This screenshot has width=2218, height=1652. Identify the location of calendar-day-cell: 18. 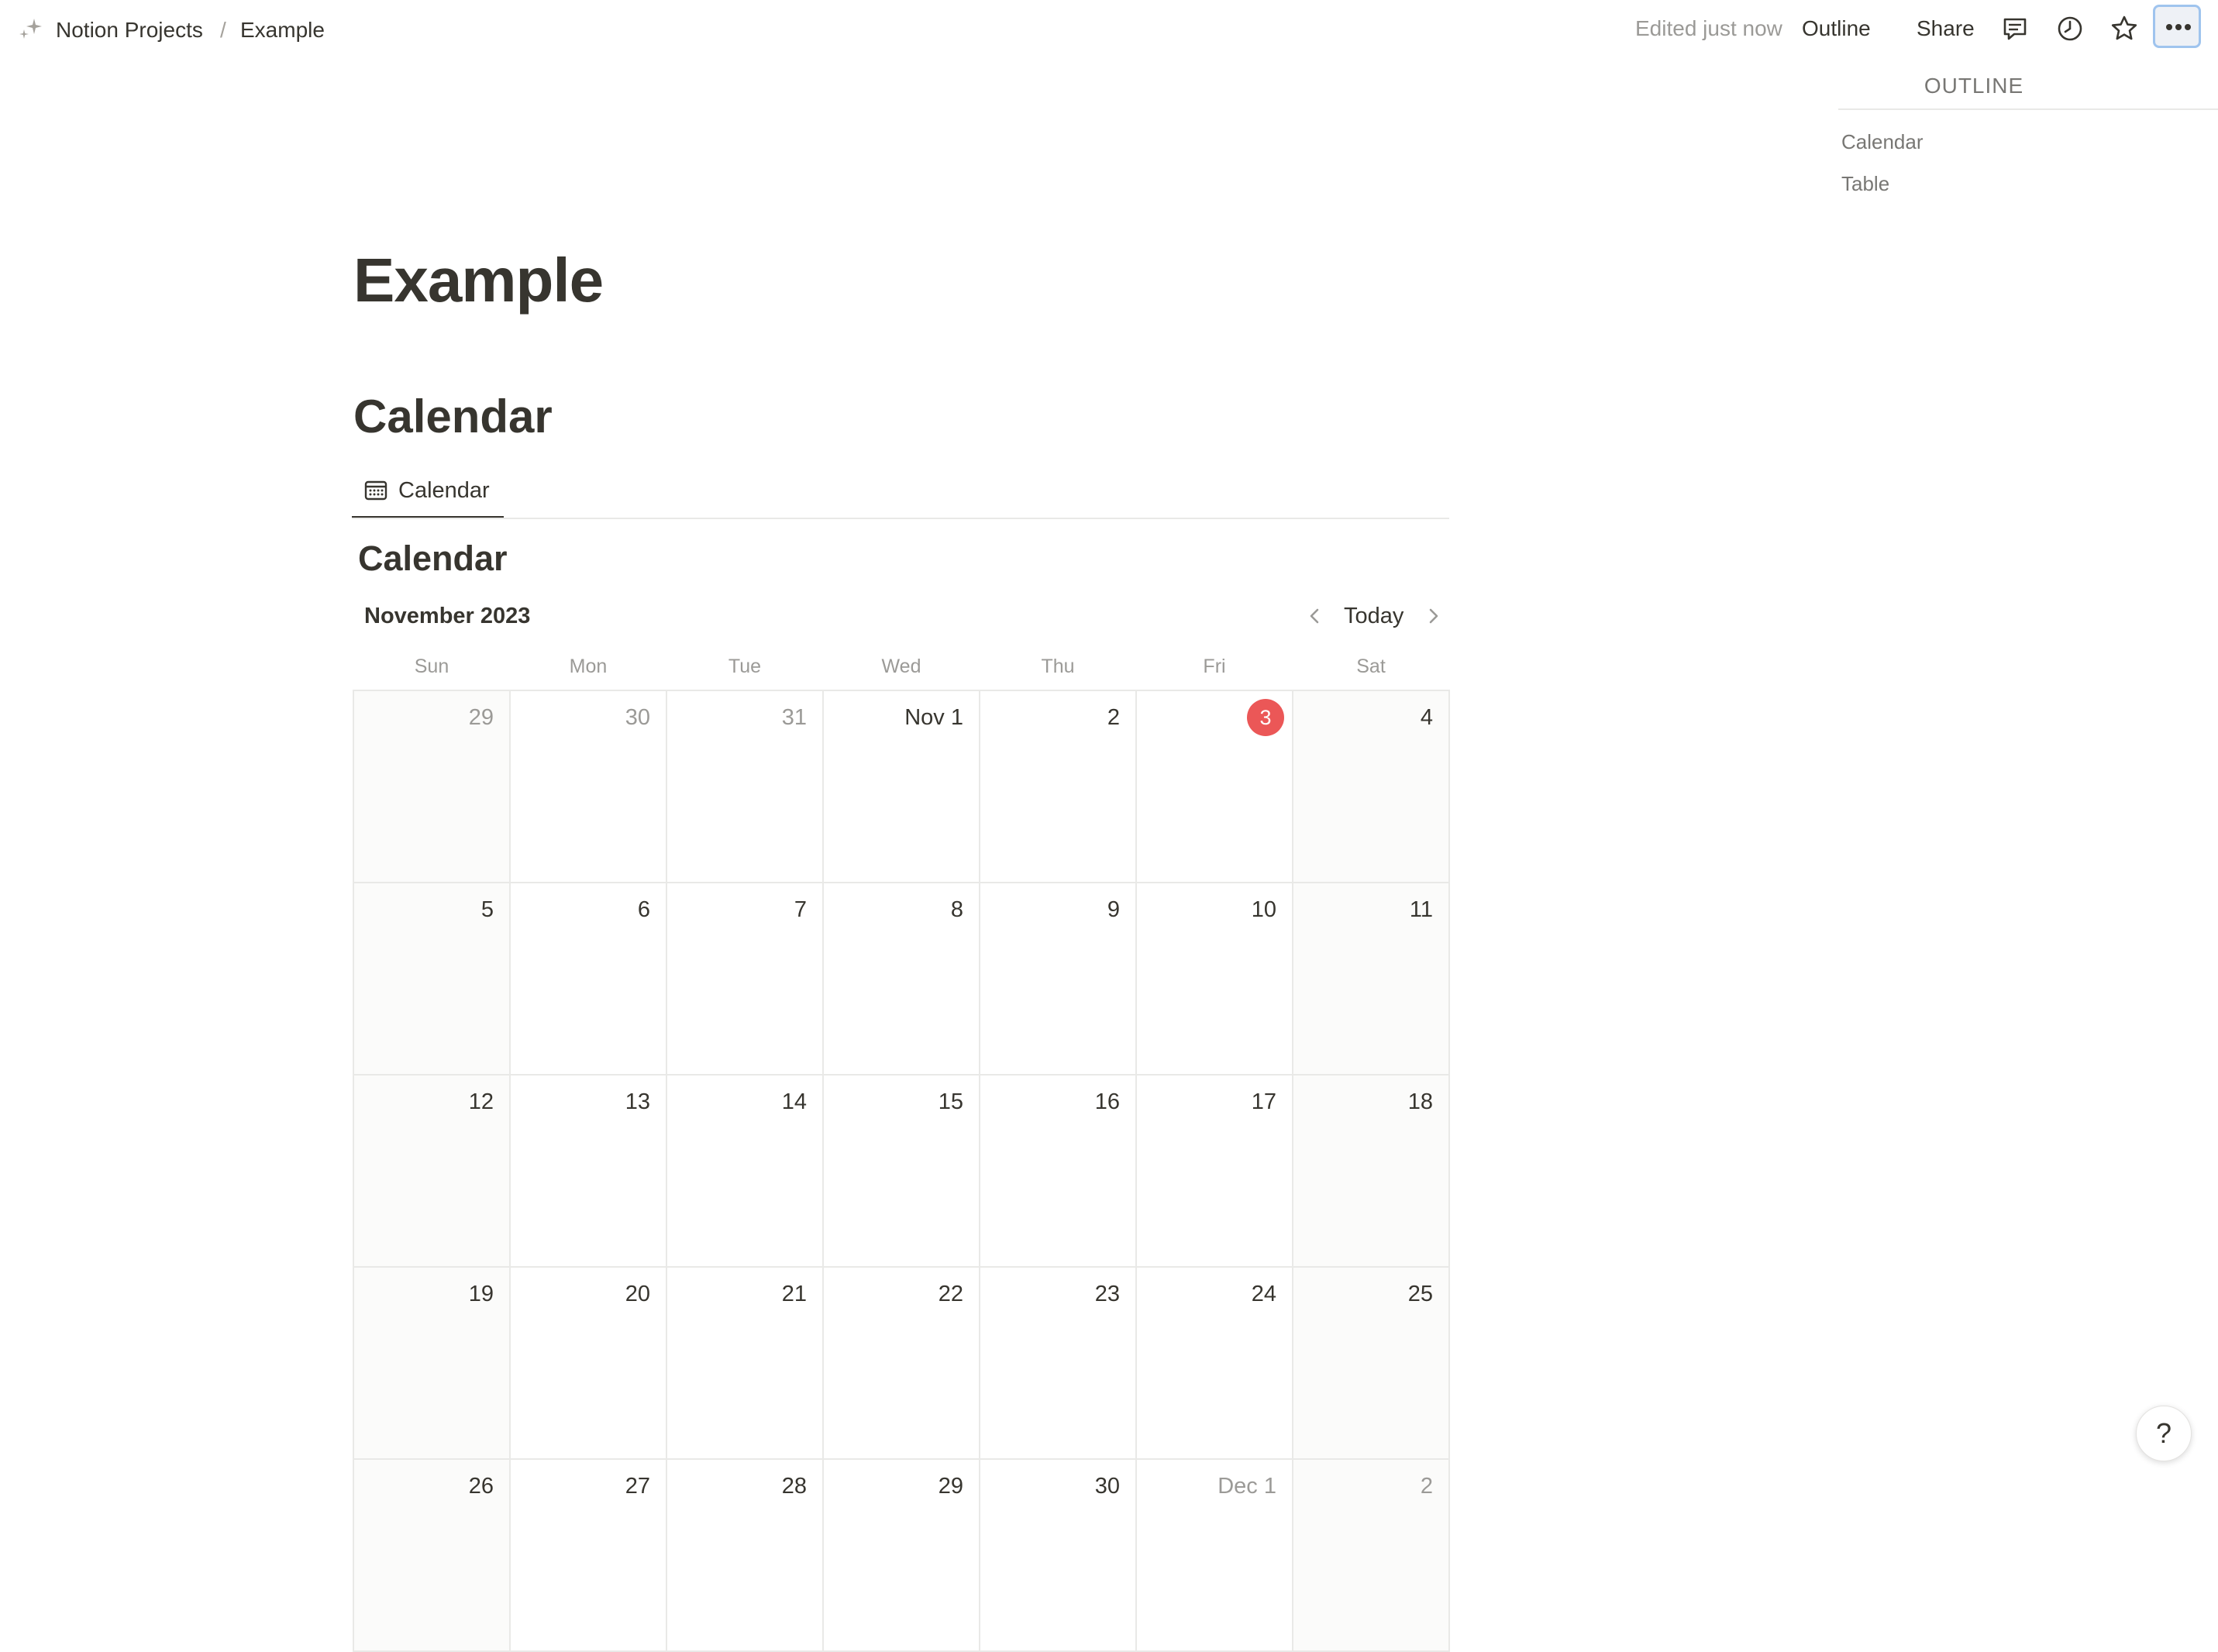
(1372, 1172).